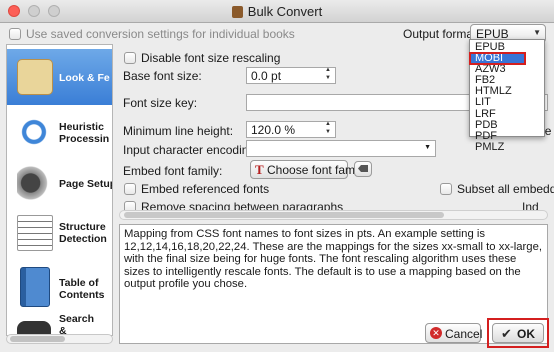  What do you see at coordinates (317, 170) in the screenshot?
I see `choose-font-family-label: Choose font family` at bounding box center [317, 170].